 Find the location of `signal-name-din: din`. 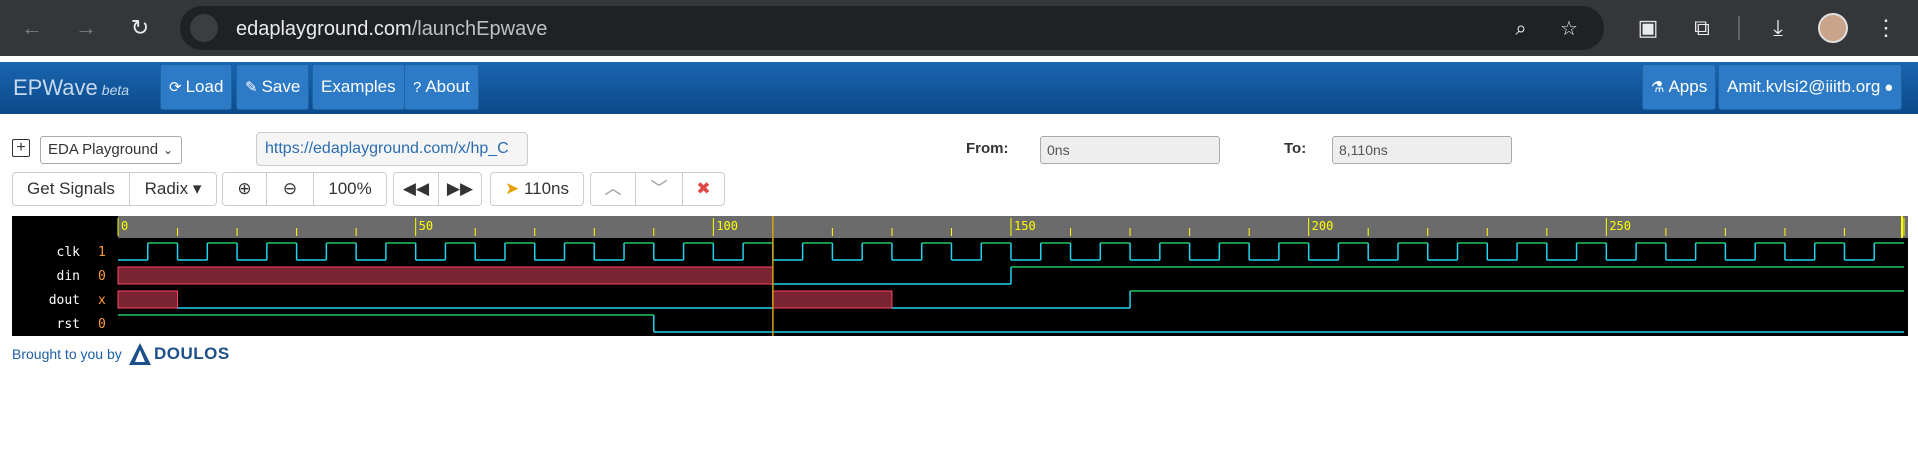

signal-name-din: din is located at coordinates (68, 276).